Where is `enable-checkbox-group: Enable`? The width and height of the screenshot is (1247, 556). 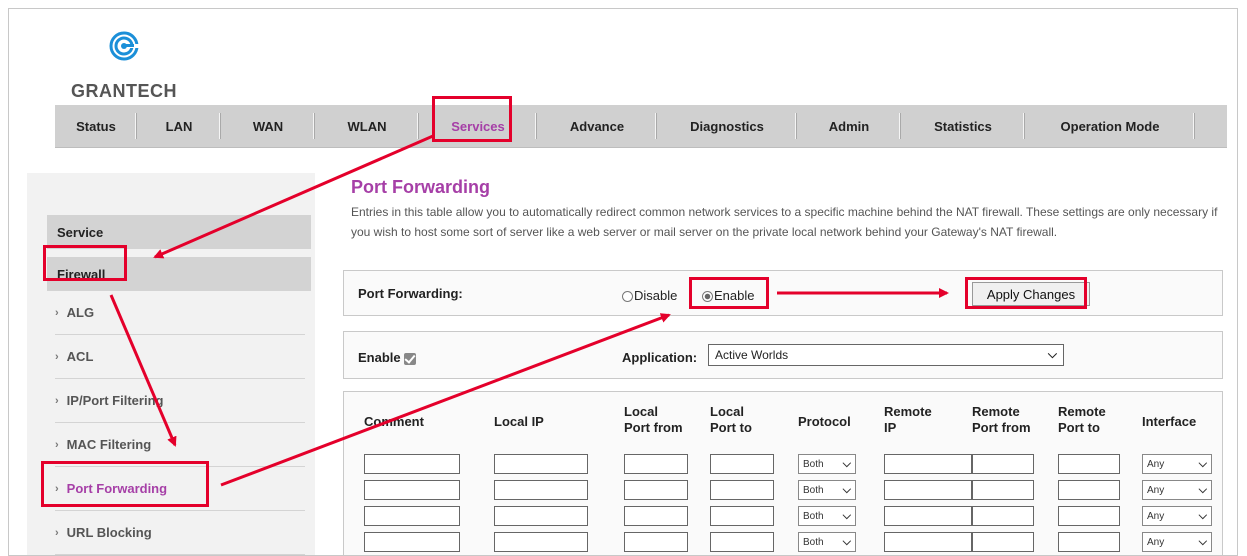 enable-checkbox-group: Enable is located at coordinates (387, 357).